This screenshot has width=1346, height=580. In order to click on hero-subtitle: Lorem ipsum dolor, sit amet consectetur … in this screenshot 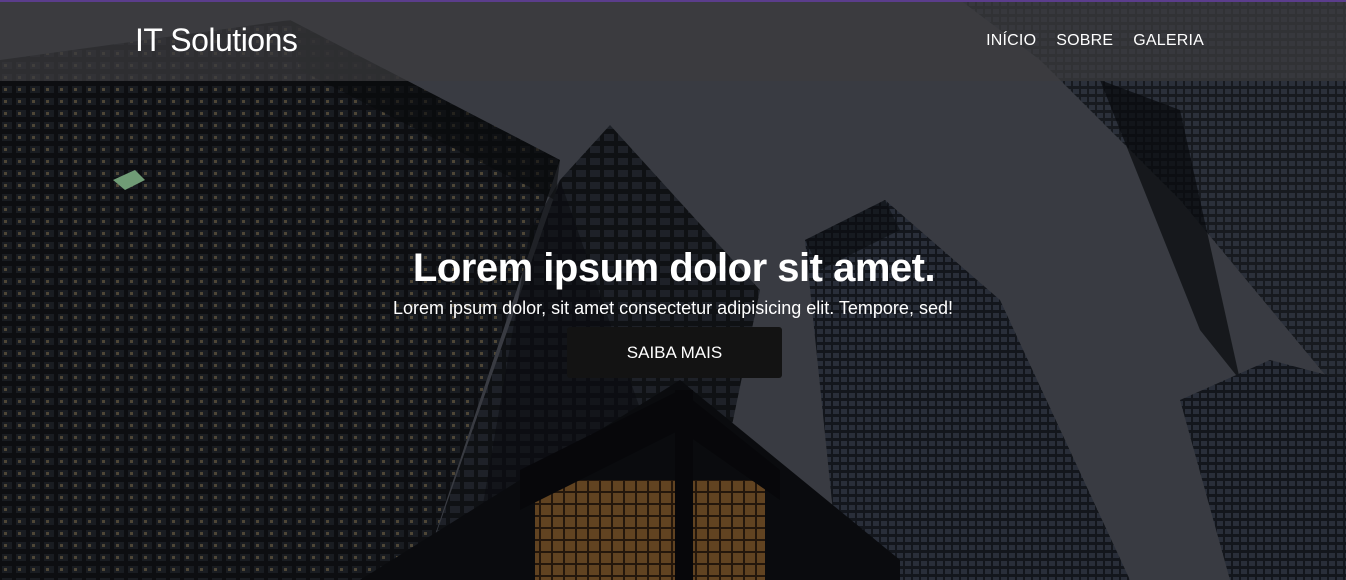, I will do `click(673, 308)`.